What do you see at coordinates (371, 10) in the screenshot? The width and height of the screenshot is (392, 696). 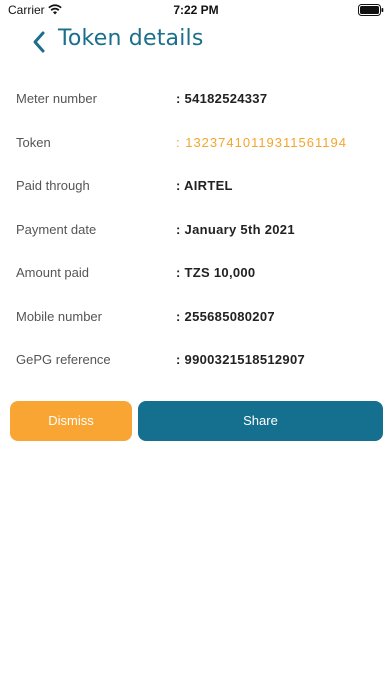 I see `battery-icon` at bounding box center [371, 10].